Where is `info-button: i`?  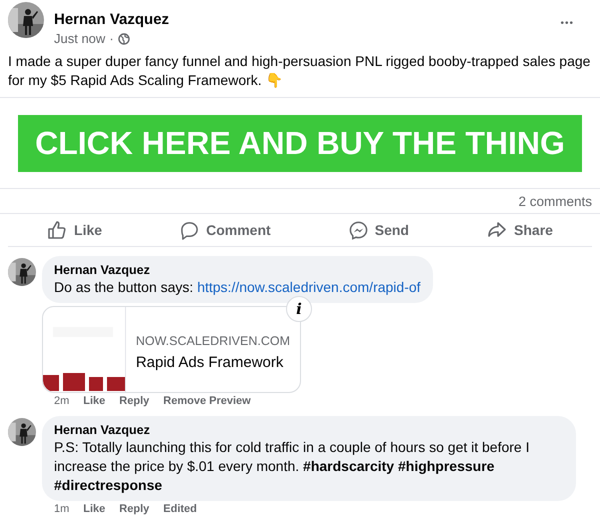 info-button: i is located at coordinates (299, 309).